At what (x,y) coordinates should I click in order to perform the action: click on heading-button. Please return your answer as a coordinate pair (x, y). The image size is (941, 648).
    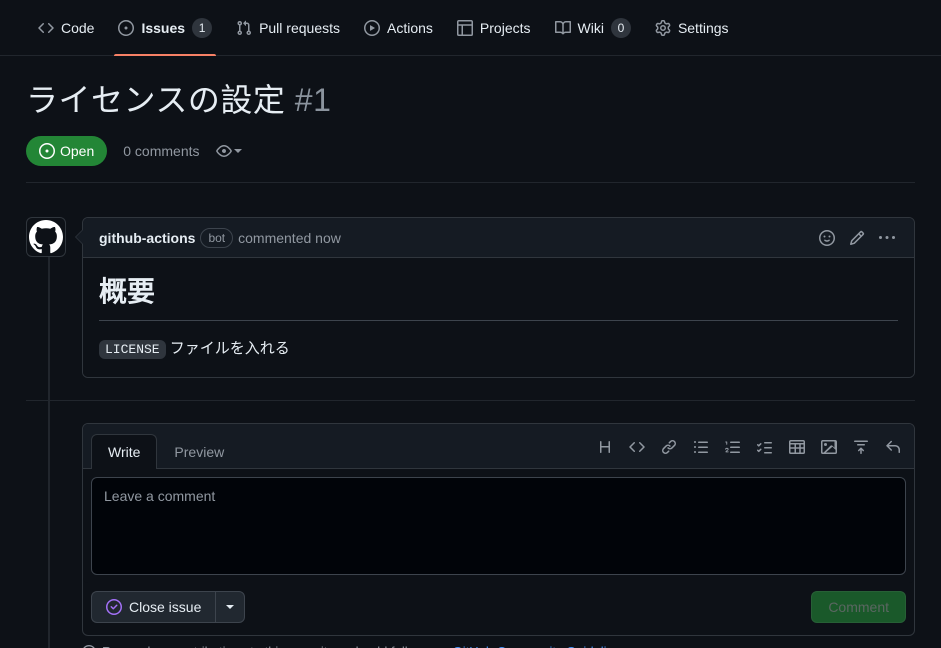
    Looking at the image, I should click on (605, 447).